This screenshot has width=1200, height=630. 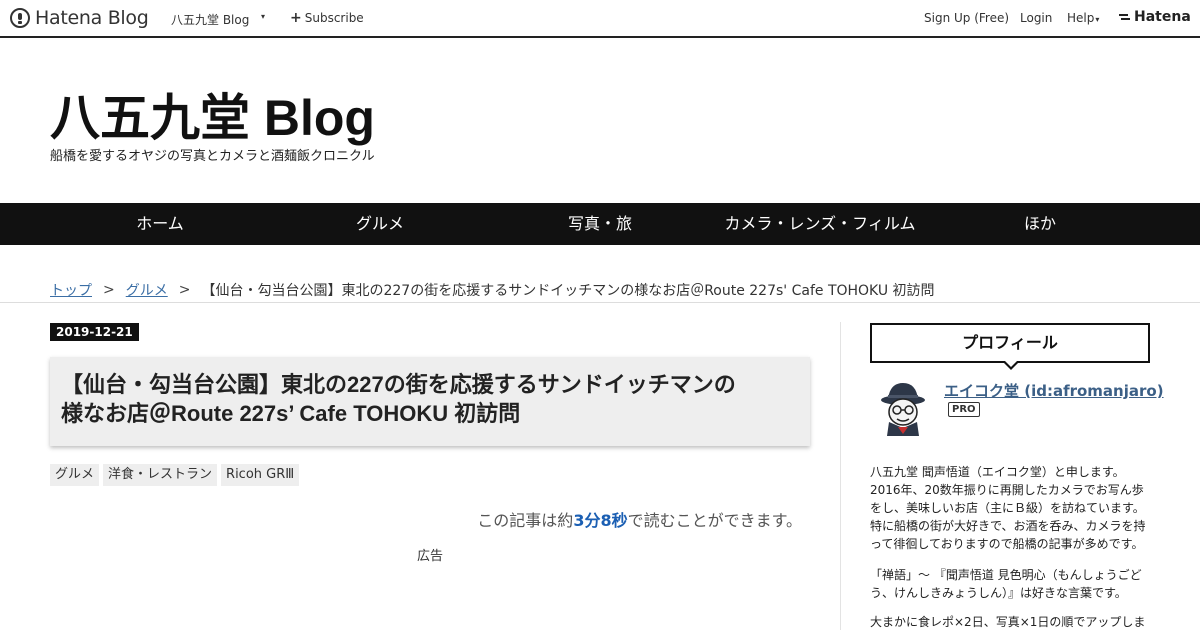 I want to click on profile-heading-tail-inner, so click(x=1011, y=363).